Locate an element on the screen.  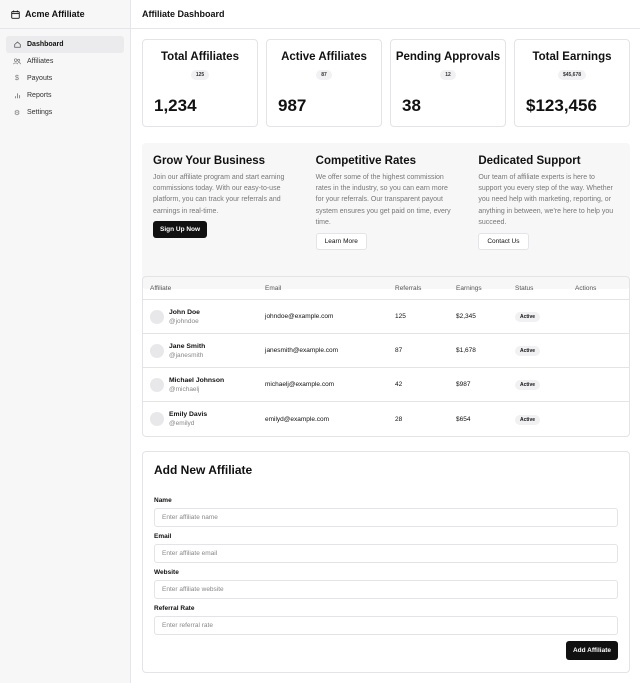
sidebar-item-settings: ⚙ Settings is located at coordinates (65, 112).